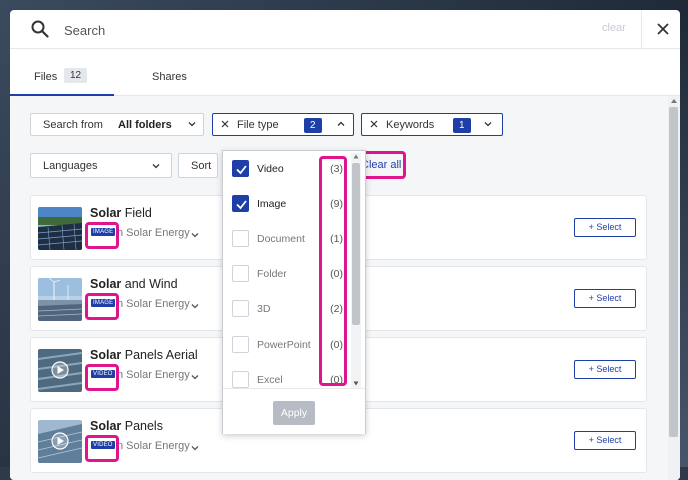 This screenshot has width=688, height=480. I want to click on option-label: Excel, so click(270, 380).